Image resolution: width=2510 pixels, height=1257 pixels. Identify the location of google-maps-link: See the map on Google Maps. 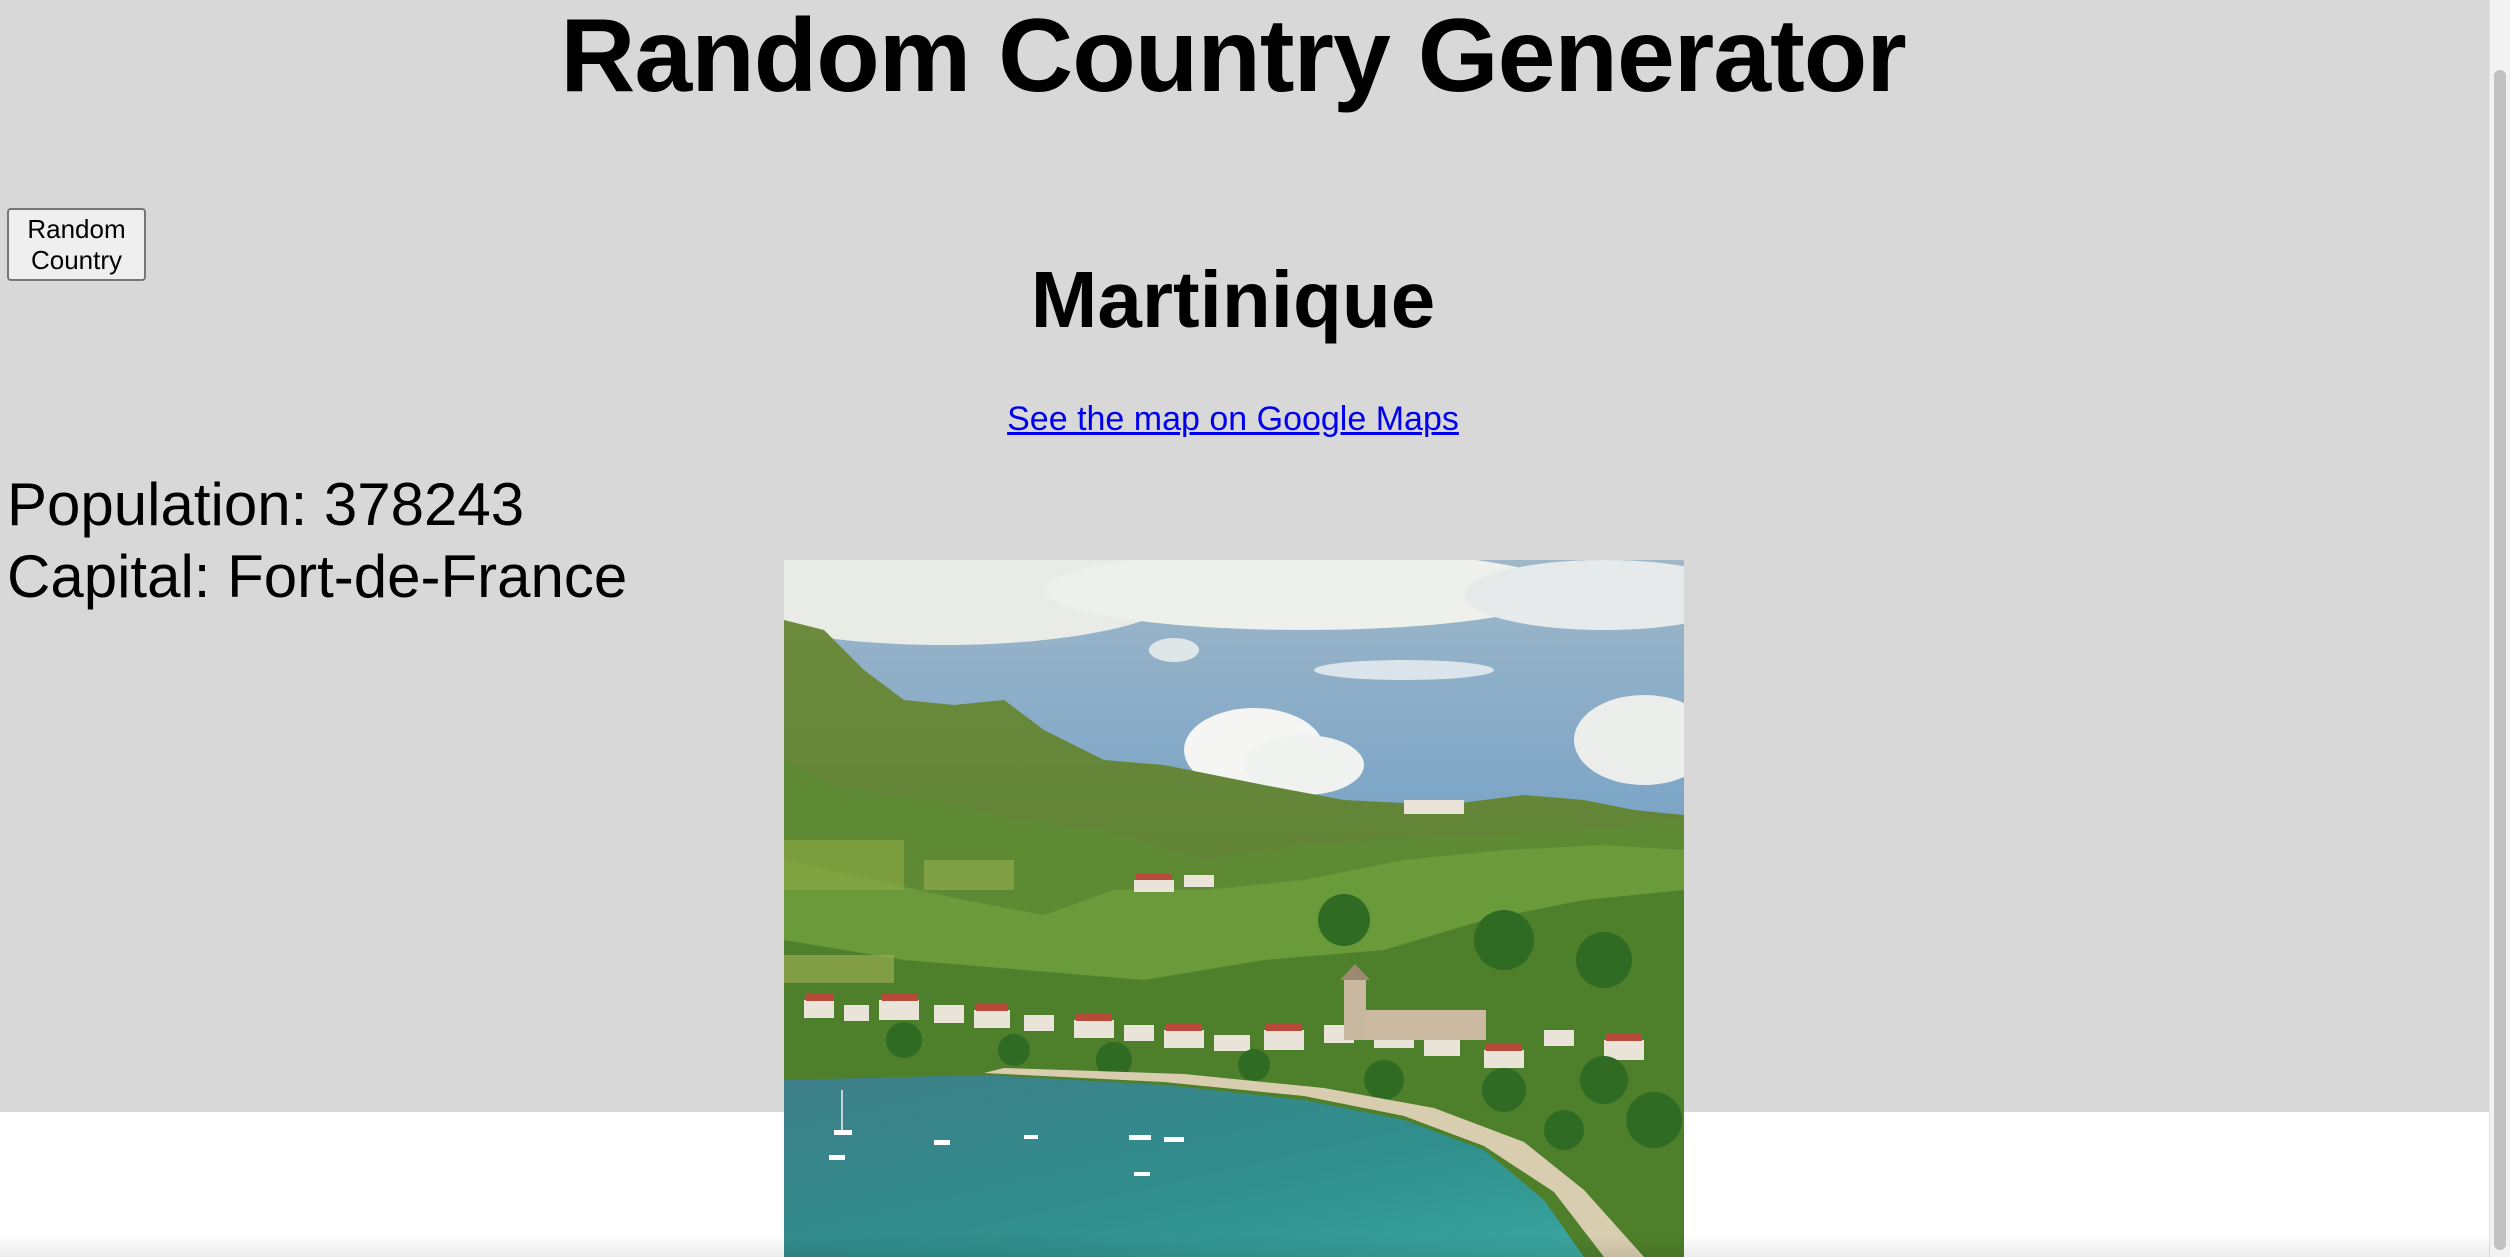
(1233, 419).